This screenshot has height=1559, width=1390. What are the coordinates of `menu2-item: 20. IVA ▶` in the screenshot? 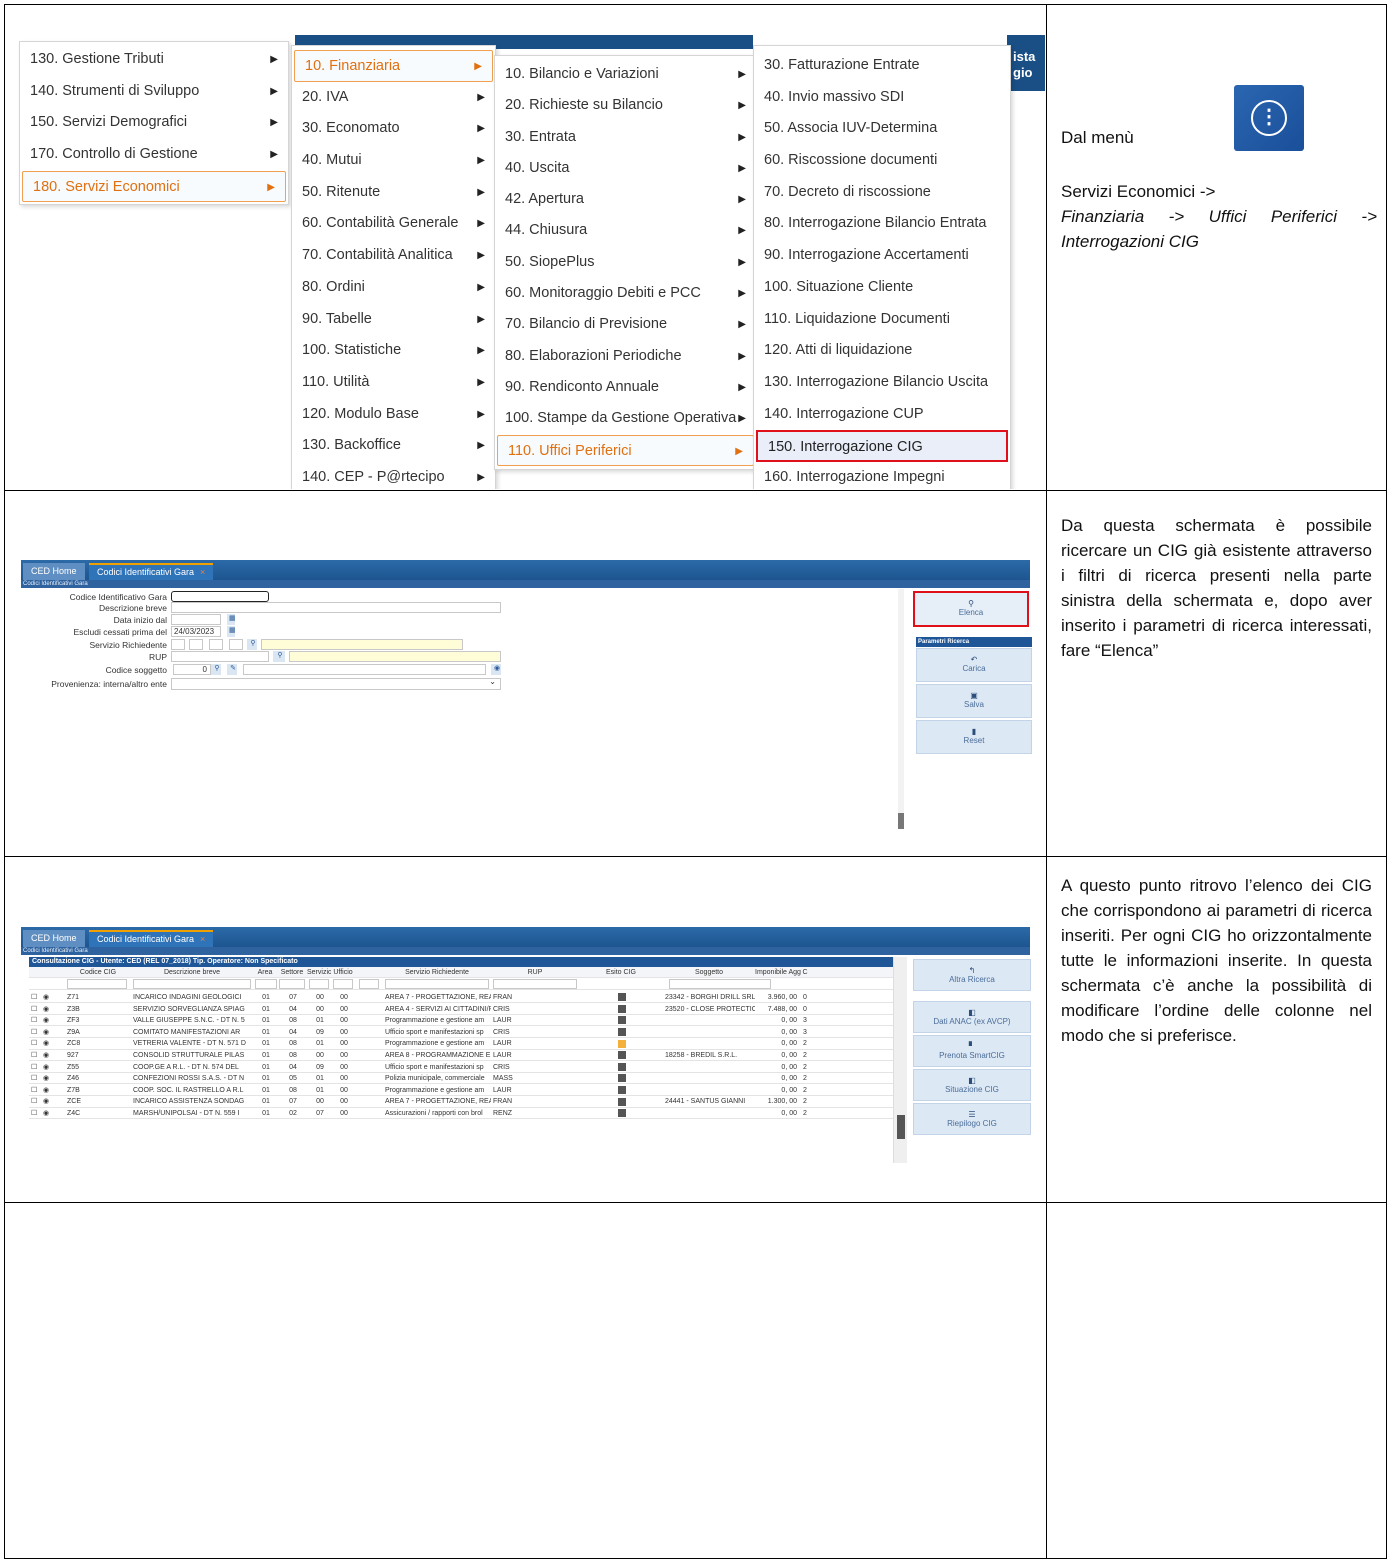 It's located at (393, 98).